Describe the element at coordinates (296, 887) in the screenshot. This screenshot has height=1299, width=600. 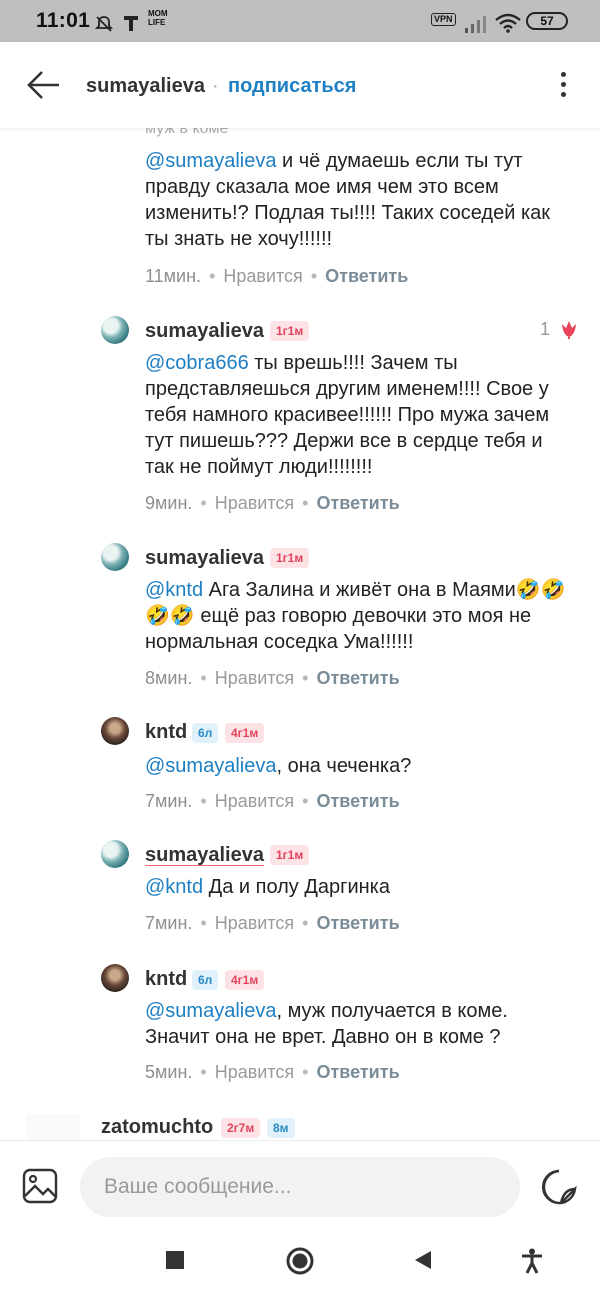
I see `comment-body: Да и полу Даргинка` at that location.